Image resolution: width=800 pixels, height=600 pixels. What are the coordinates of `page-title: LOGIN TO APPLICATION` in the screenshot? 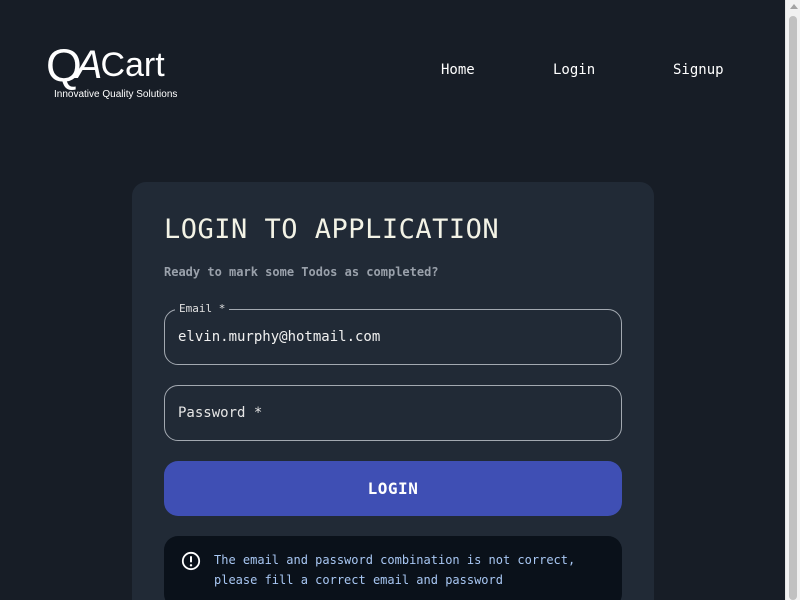 It's located at (332, 229).